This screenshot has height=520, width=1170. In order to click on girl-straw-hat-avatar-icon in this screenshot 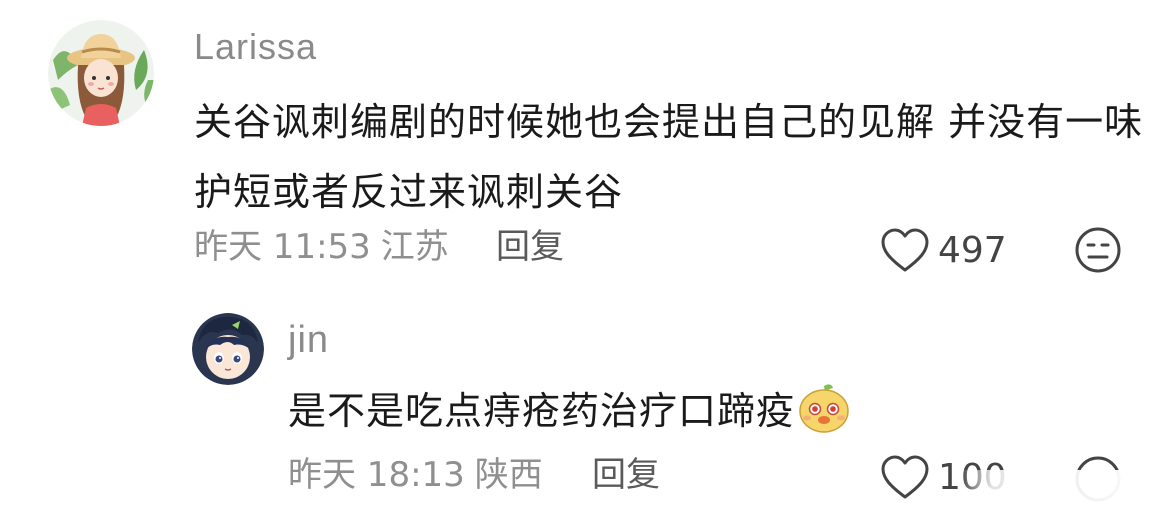, I will do `click(101, 73)`.